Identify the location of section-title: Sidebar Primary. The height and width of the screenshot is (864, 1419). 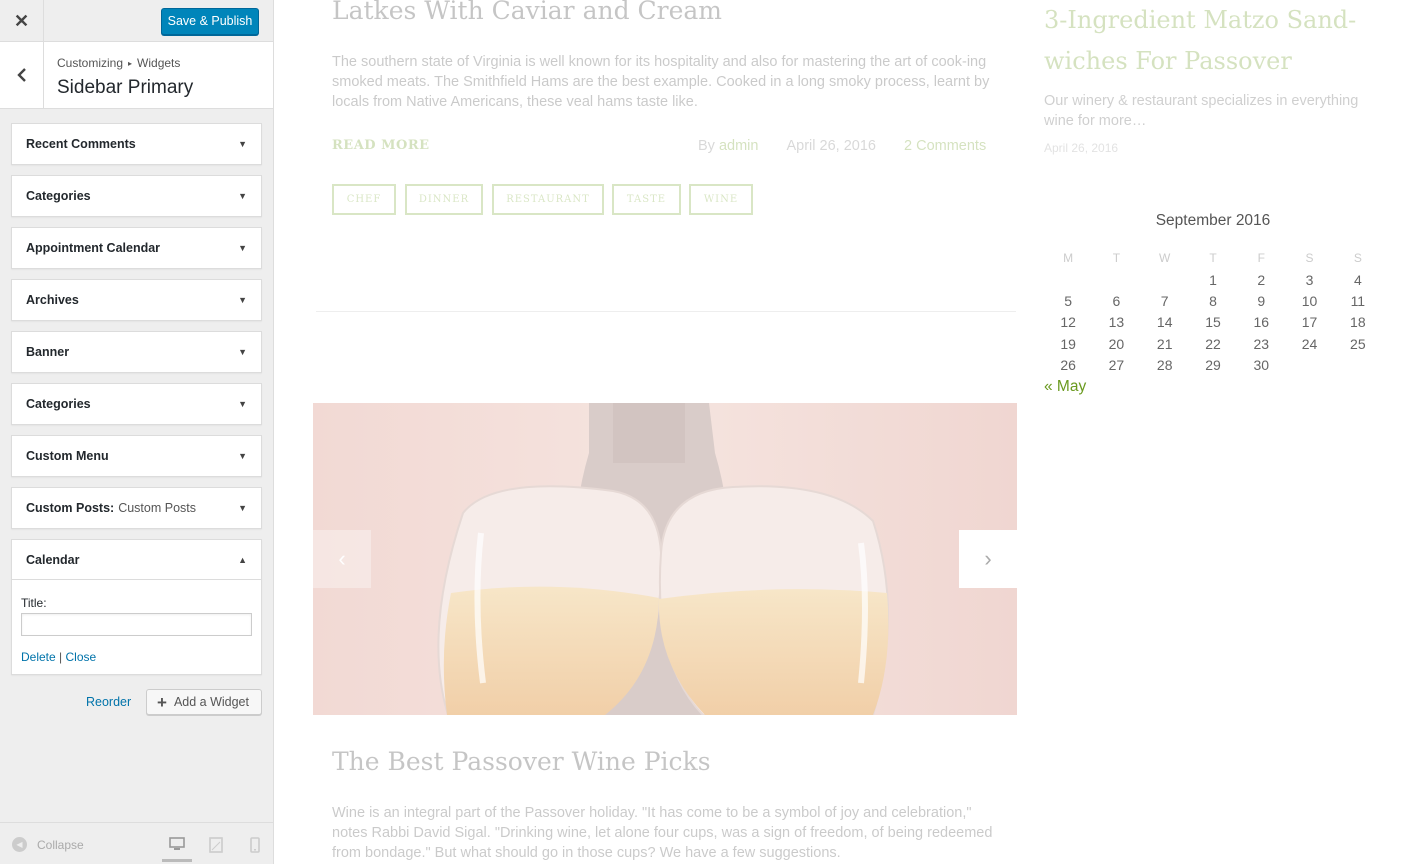
(125, 87).